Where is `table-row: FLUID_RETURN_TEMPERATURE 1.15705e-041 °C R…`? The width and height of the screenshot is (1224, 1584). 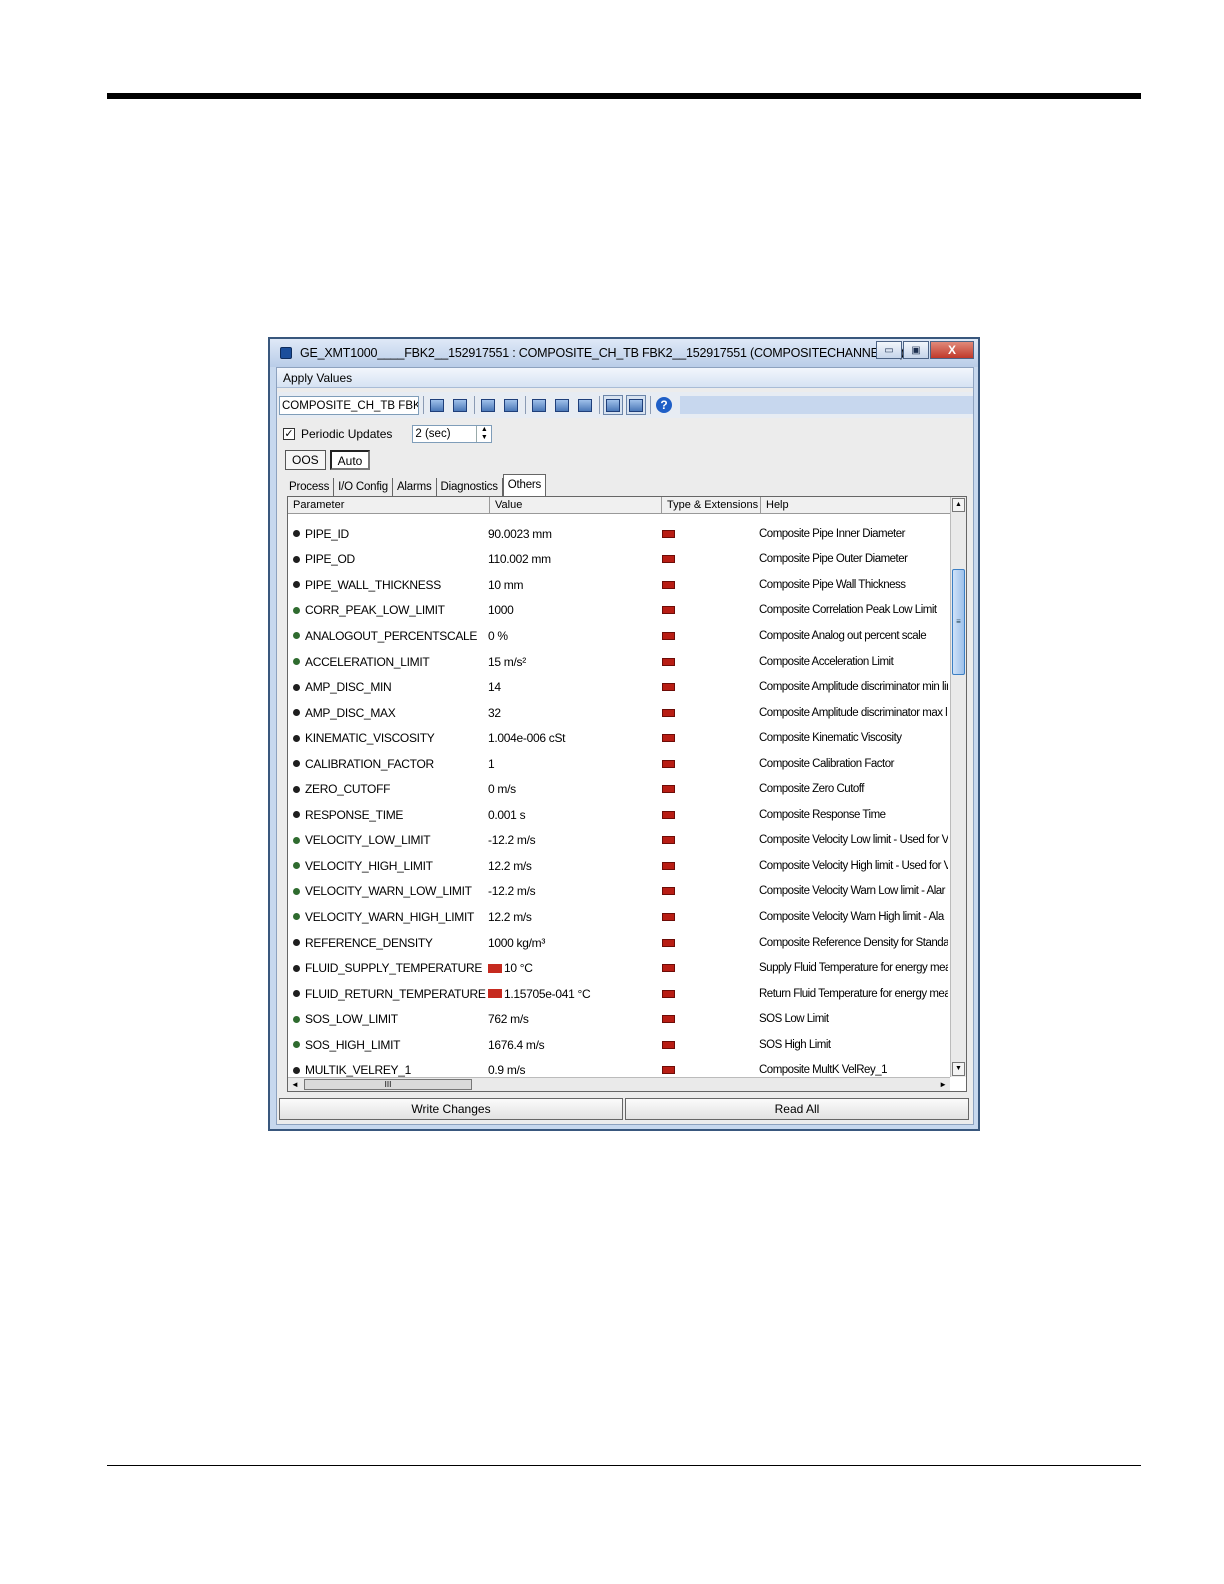
table-row: FLUID_RETURN_TEMPERATURE 1.15705e-041 °C R… is located at coordinates (619, 994).